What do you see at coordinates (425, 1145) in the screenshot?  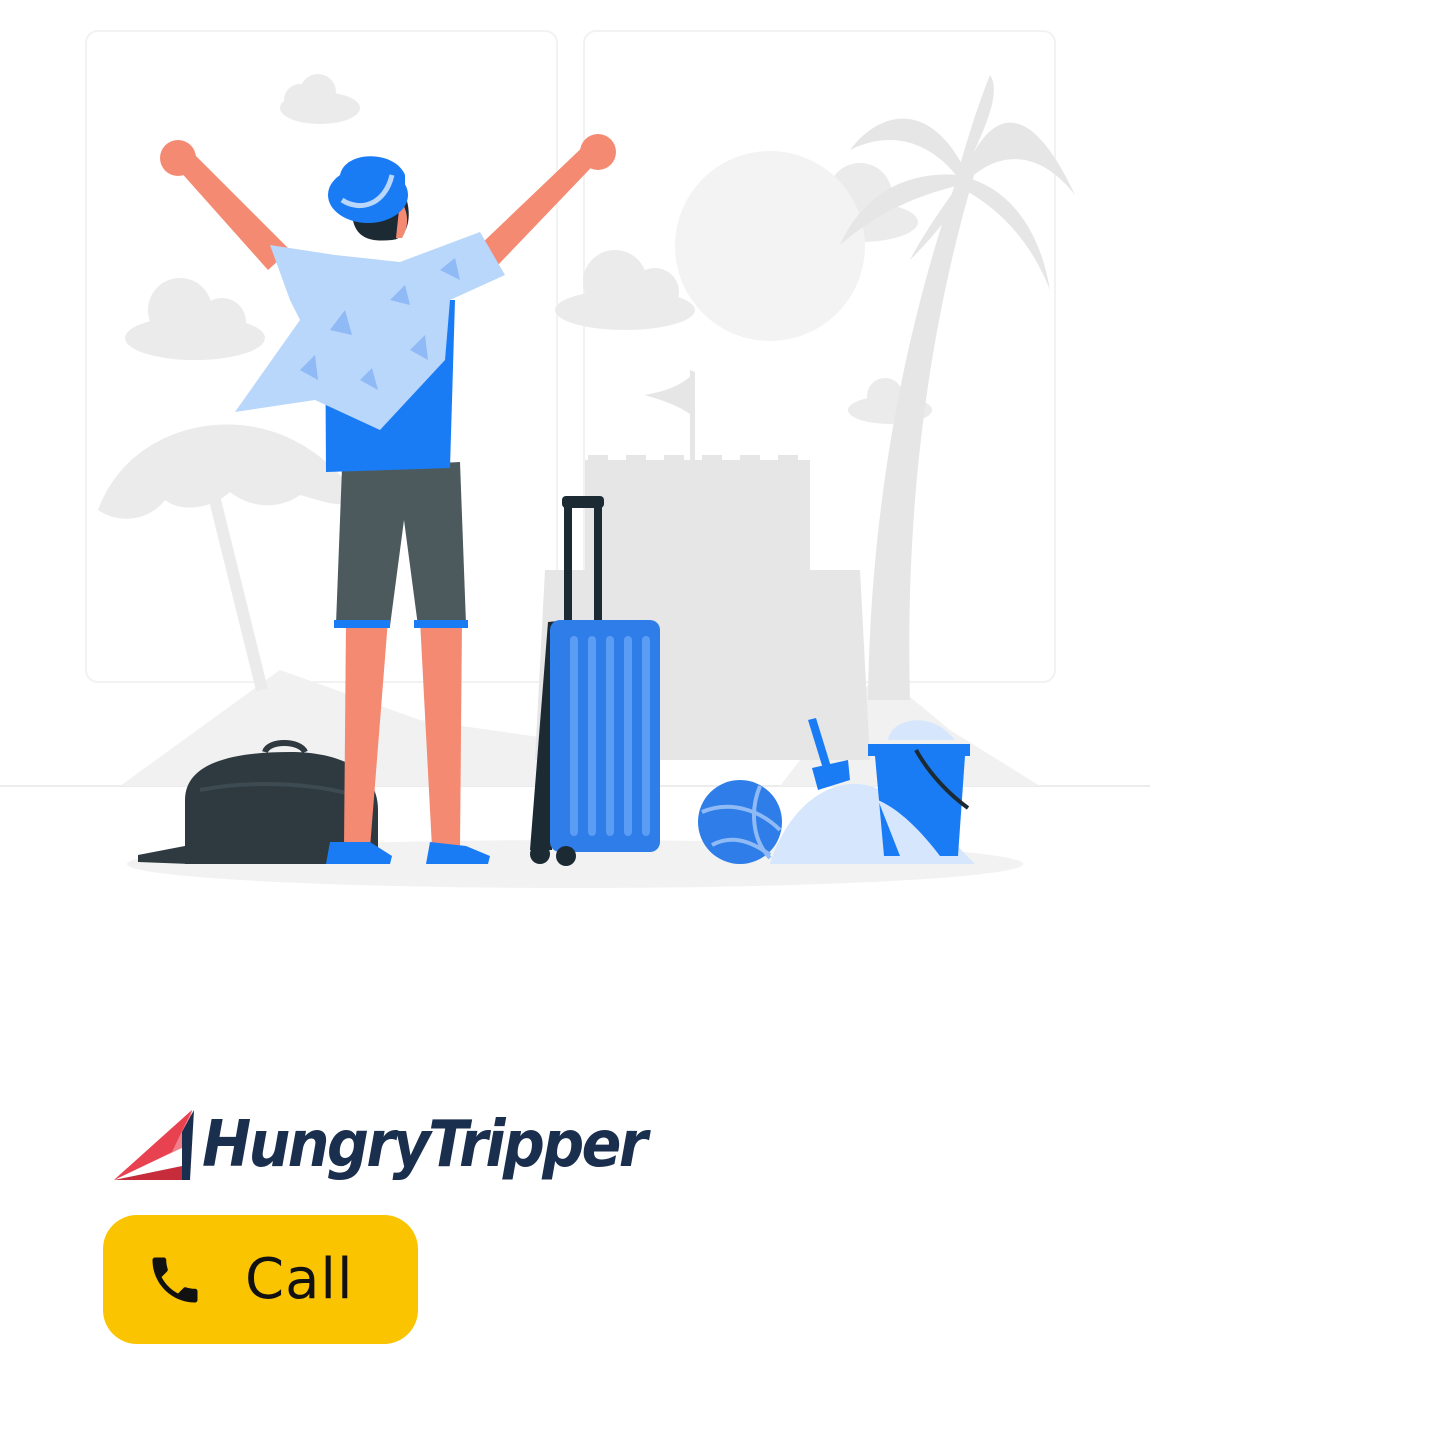 I see `brand-name: HungryTripper` at bounding box center [425, 1145].